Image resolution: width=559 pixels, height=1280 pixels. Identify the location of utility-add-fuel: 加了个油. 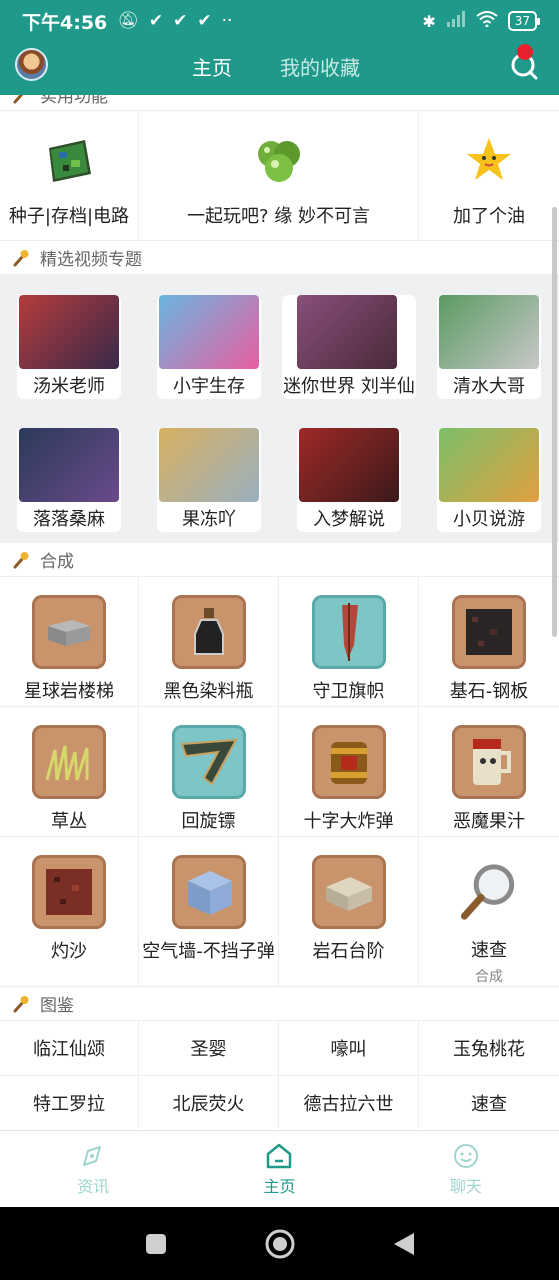
(489, 175).